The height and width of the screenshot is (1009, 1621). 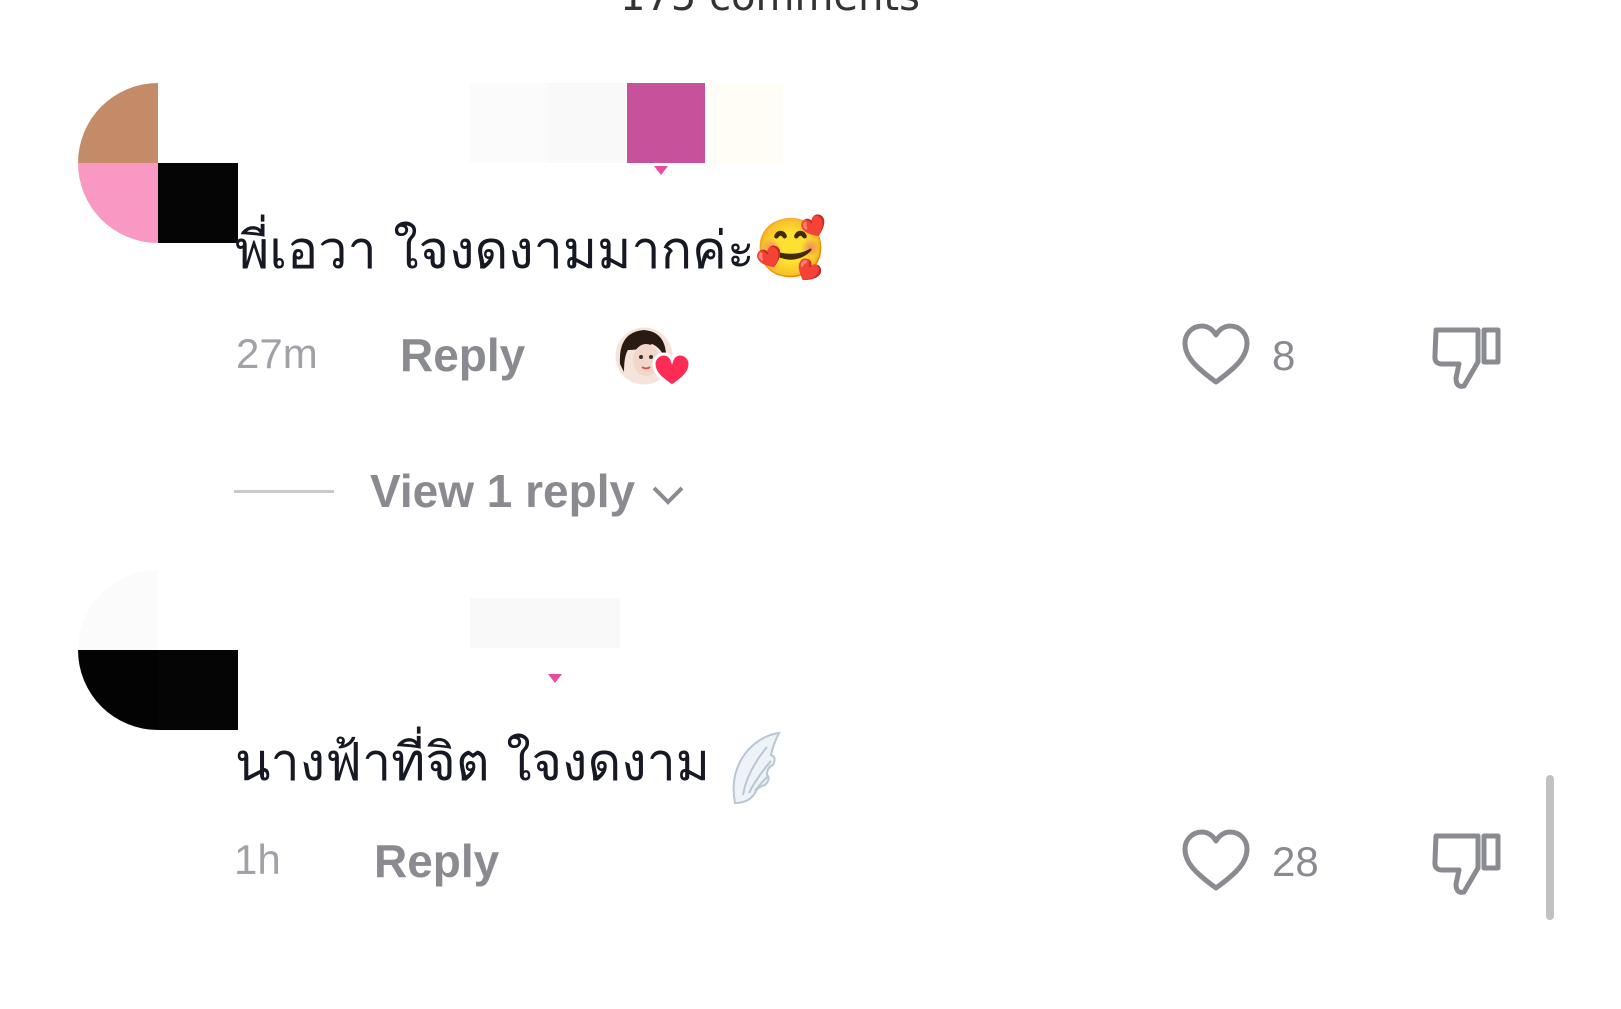 What do you see at coordinates (495, 251) in the screenshot?
I see `comment-text-content: พี่เอวา ใจงดงามมากค่ะ` at bounding box center [495, 251].